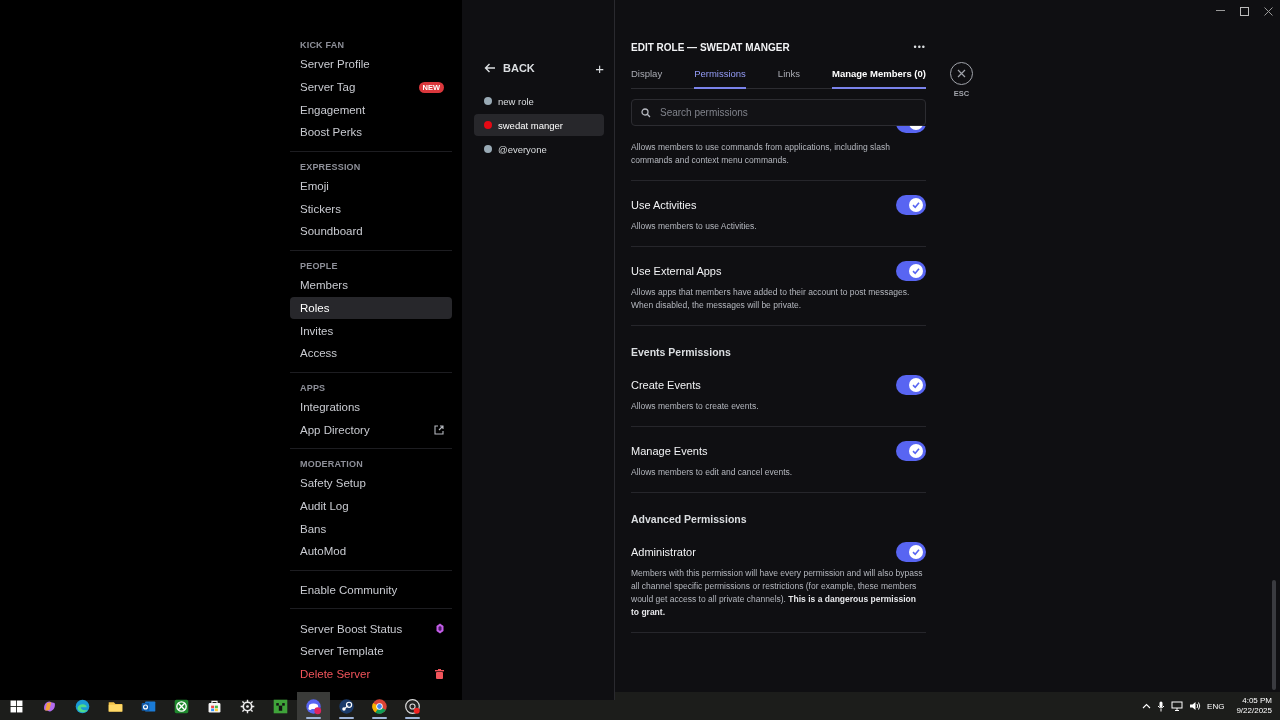  I want to click on role-item: @everyone, so click(539, 149).